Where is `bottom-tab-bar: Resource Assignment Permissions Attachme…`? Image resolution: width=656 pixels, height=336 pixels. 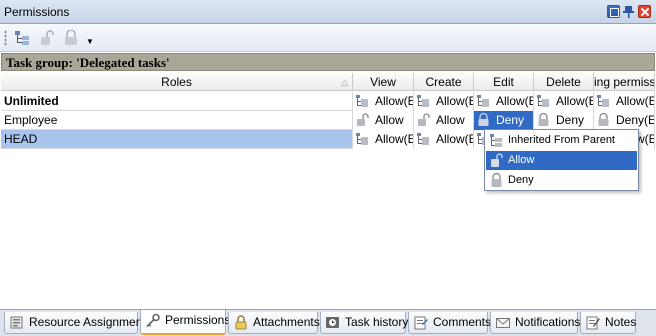 bottom-tab-bar: Resource Assignment Permissions Attachme… is located at coordinates (328, 322).